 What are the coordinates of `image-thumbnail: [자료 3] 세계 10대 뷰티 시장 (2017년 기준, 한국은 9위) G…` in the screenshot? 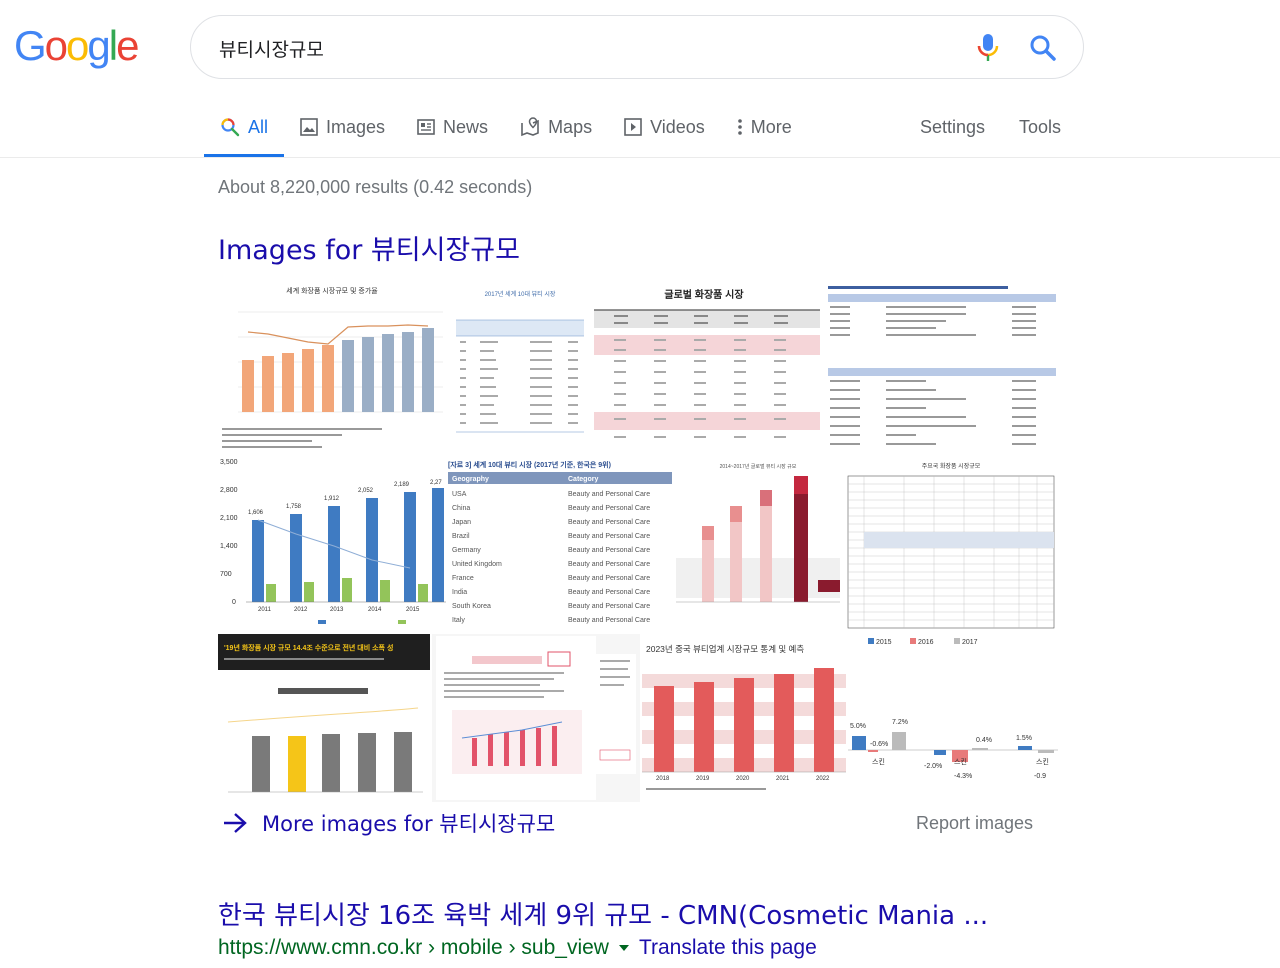 It's located at (560, 544).